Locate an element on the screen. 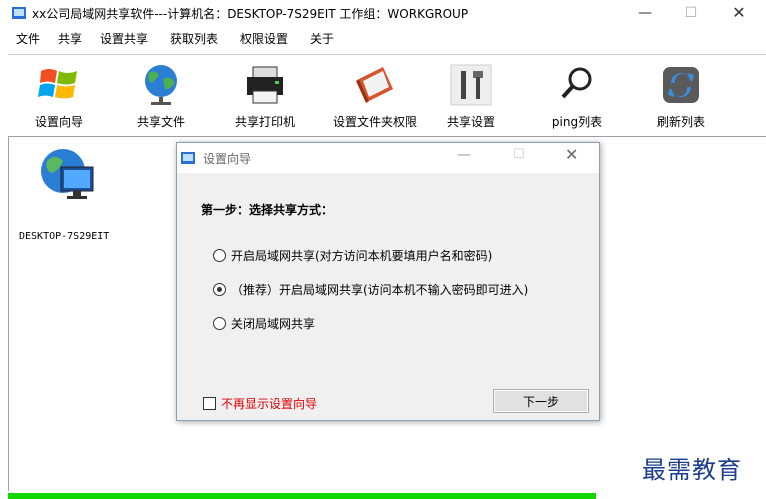 The height and width of the screenshot is (499, 766). toolbar-share-settings-button: 共享设置 is located at coordinates (471, 95).